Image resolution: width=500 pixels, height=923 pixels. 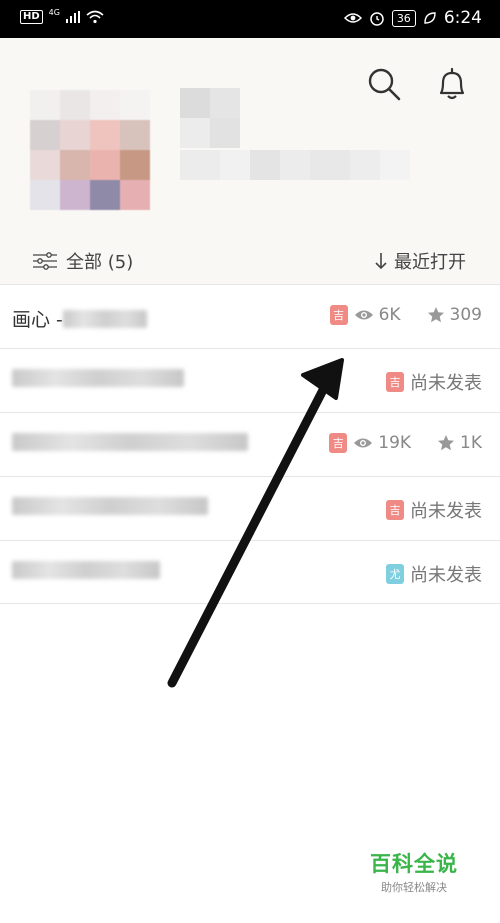 What do you see at coordinates (389, 315) in the screenshot?
I see `views-count: 6K` at bounding box center [389, 315].